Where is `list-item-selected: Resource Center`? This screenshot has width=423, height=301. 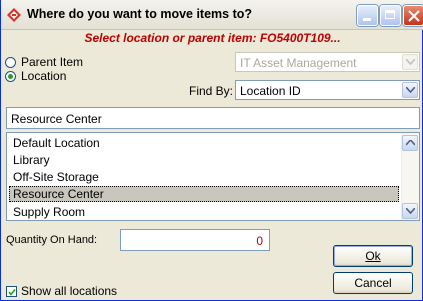 list-item-selected: Resource Center is located at coordinates (204, 194).